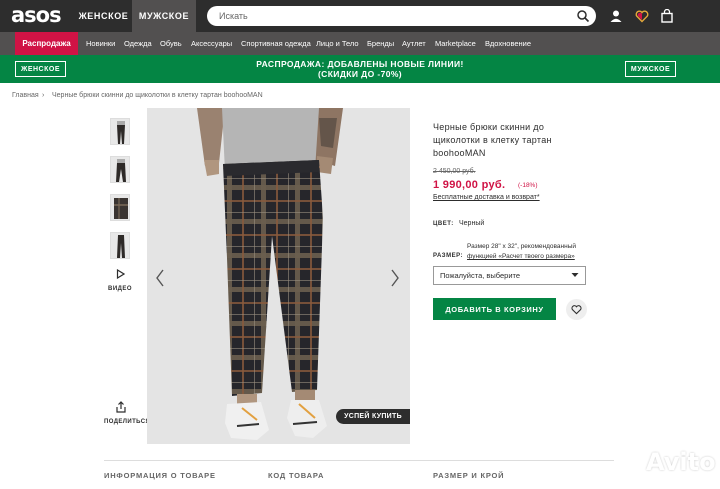  I want to click on chevron-down-icon, so click(575, 275).